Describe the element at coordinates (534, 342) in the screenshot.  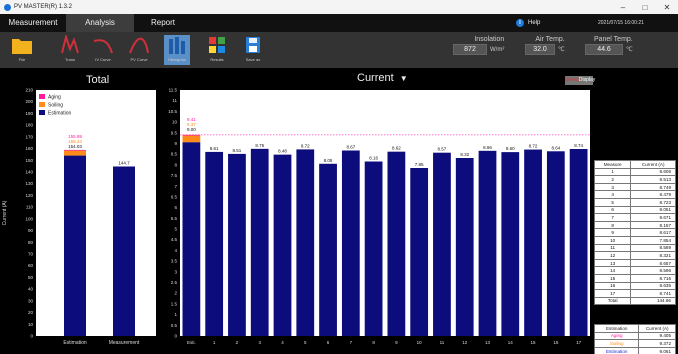
I see `x-tick-label: 15` at that location.